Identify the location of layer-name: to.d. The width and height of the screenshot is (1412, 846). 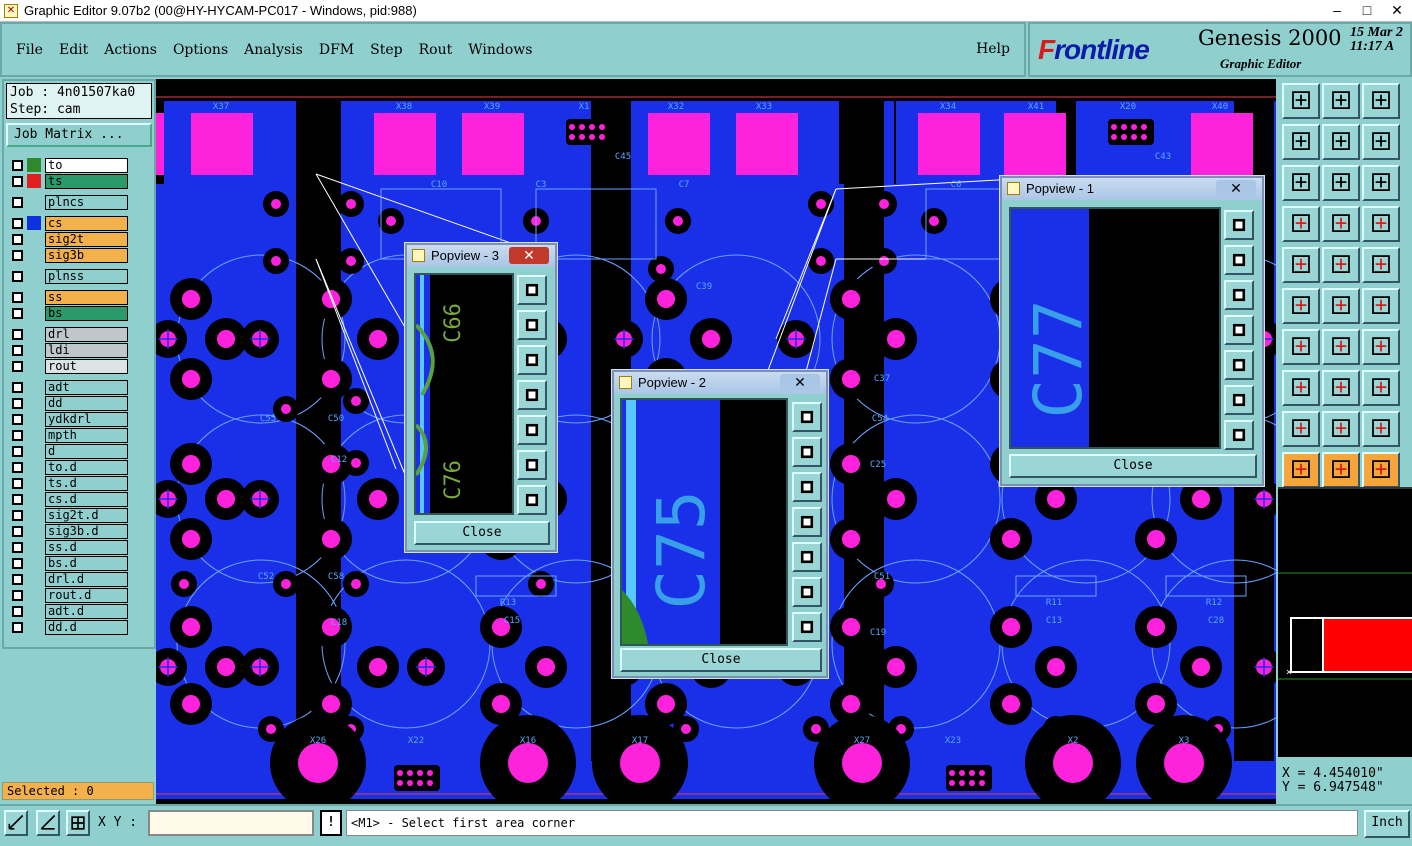
(86, 467).